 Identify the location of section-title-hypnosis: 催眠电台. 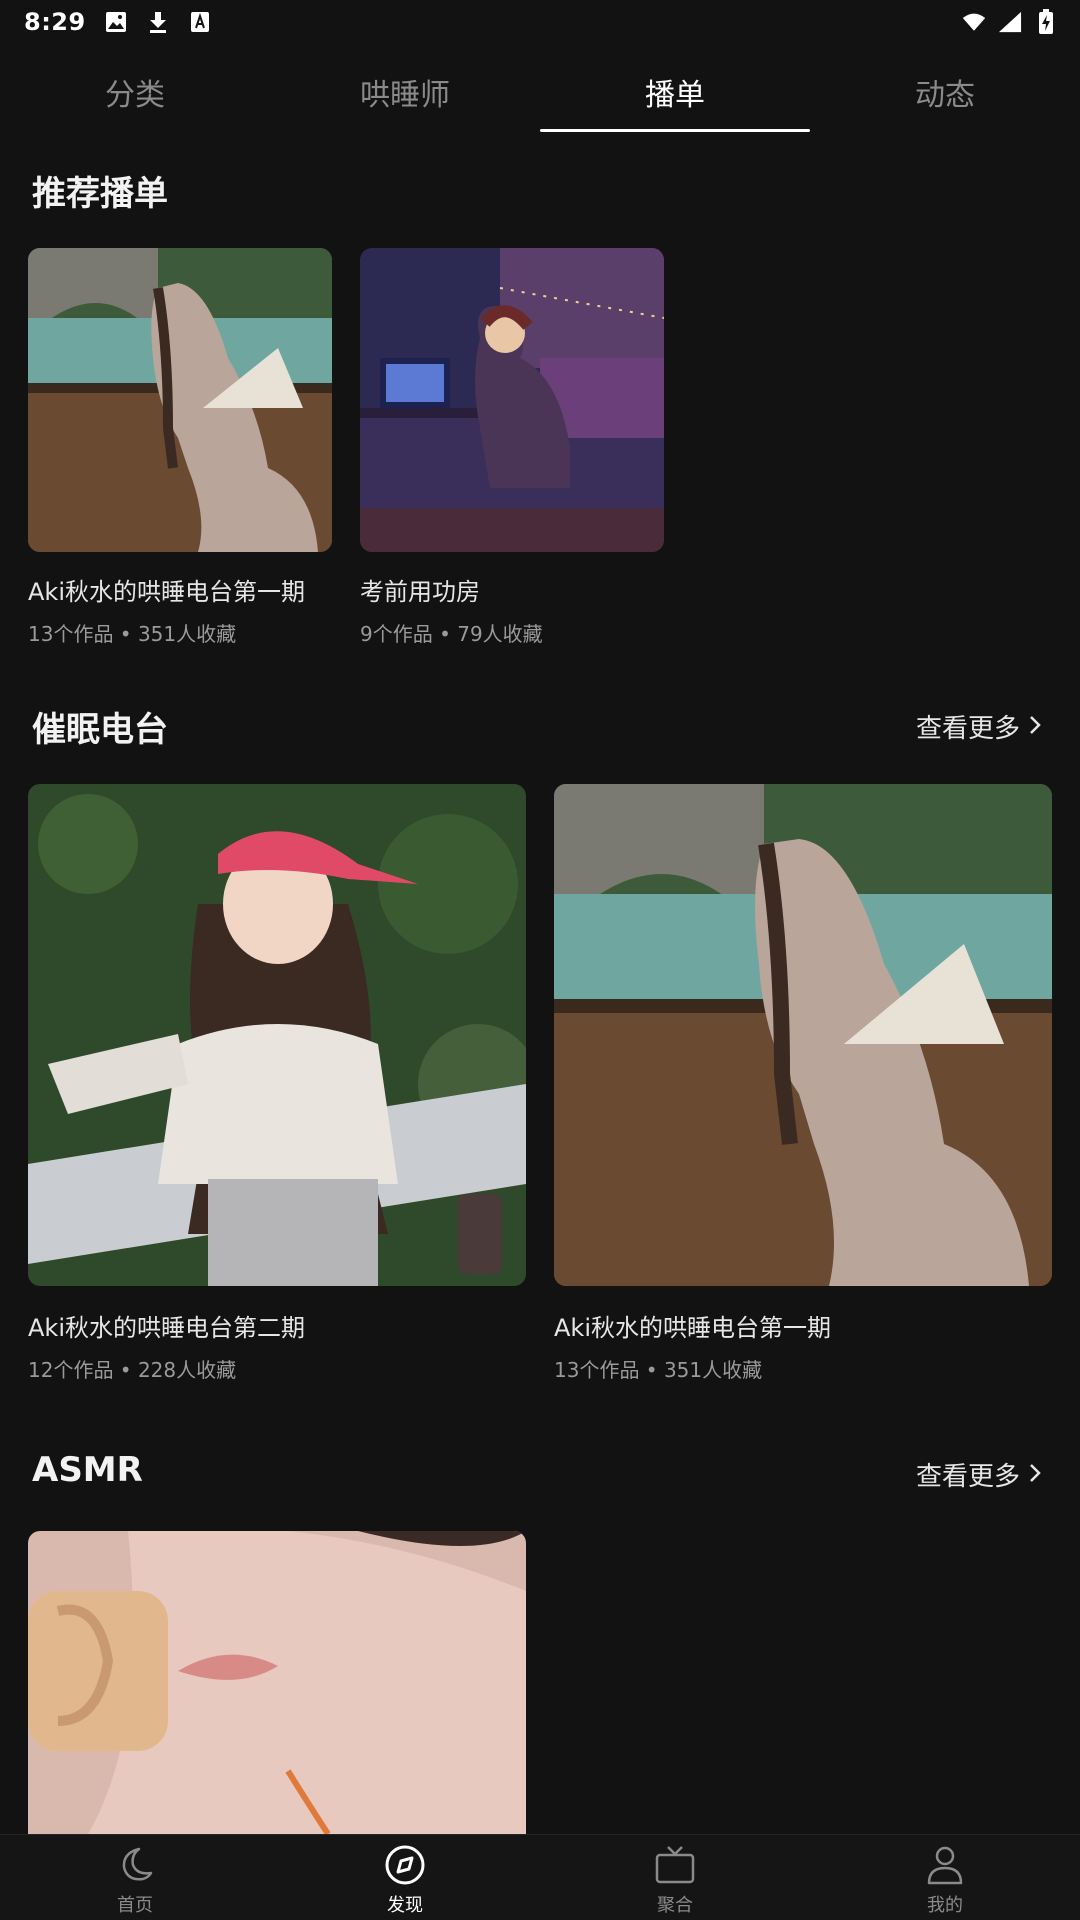
(100, 730).